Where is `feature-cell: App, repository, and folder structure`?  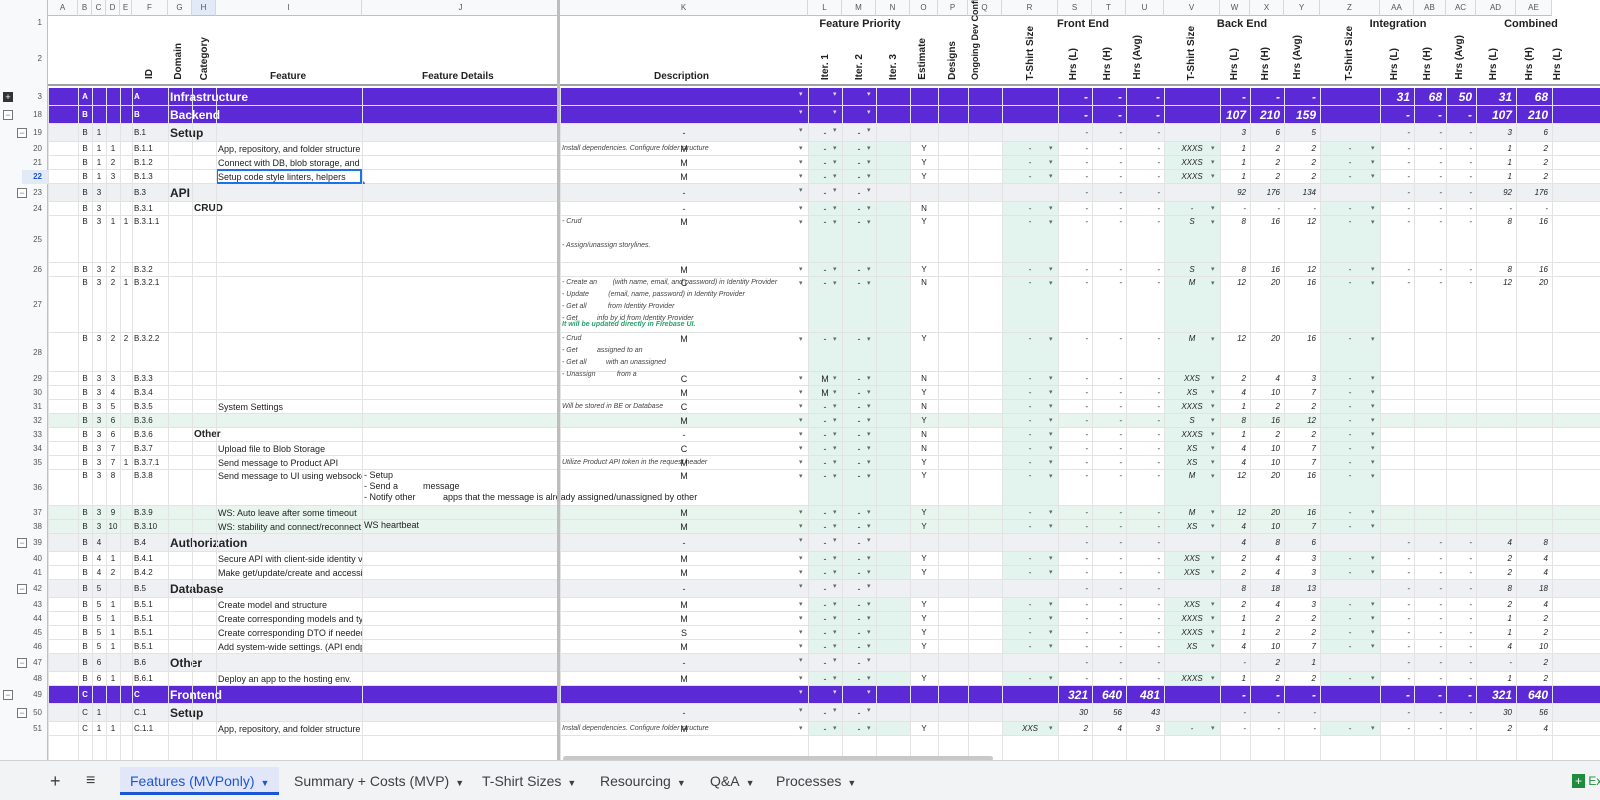
feature-cell: App, repository, and folder structure is located at coordinates (289, 729).